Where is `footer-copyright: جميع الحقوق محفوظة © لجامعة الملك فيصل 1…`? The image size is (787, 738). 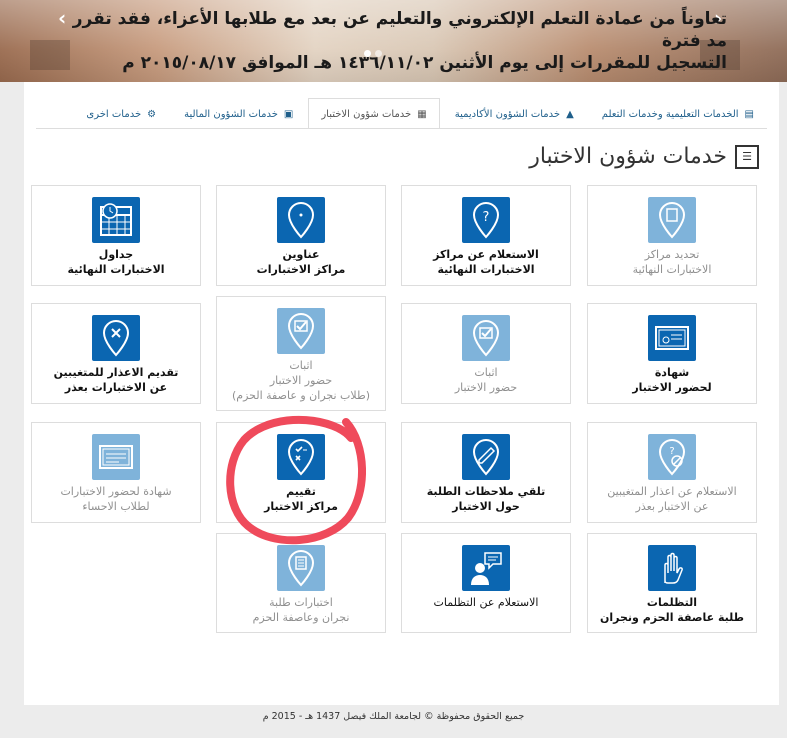
footer-copyright: جميع الحقوق محفوظة © لجامعة الملك فيصل 1… is located at coordinates (393, 716).